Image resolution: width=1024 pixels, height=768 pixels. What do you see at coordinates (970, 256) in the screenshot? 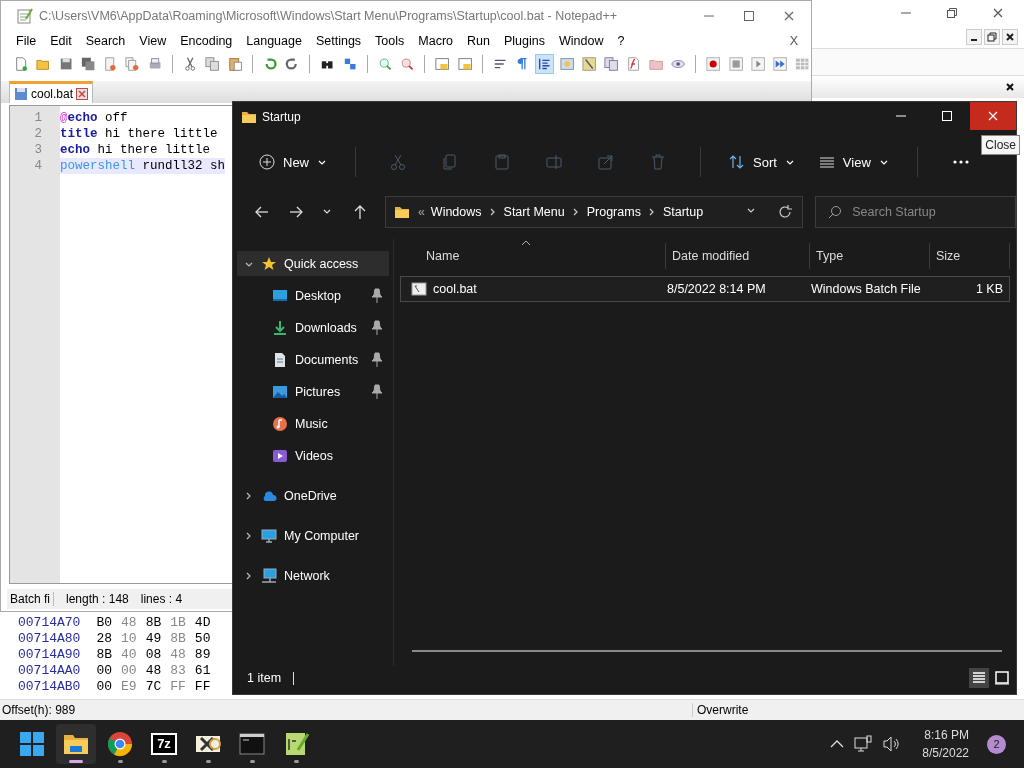
I see `column-header: Size` at bounding box center [970, 256].